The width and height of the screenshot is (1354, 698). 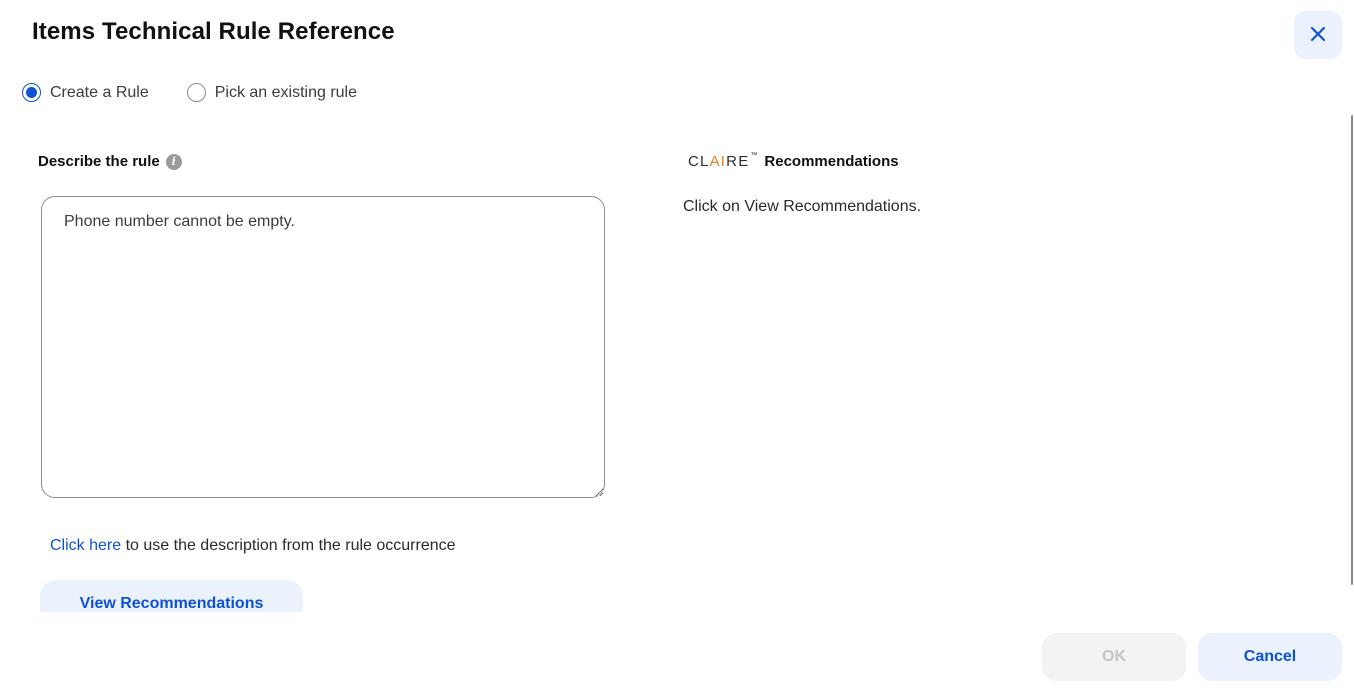 What do you see at coordinates (31, 92) in the screenshot?
I see `radio-button-checked` at bounding box center [31, 92].